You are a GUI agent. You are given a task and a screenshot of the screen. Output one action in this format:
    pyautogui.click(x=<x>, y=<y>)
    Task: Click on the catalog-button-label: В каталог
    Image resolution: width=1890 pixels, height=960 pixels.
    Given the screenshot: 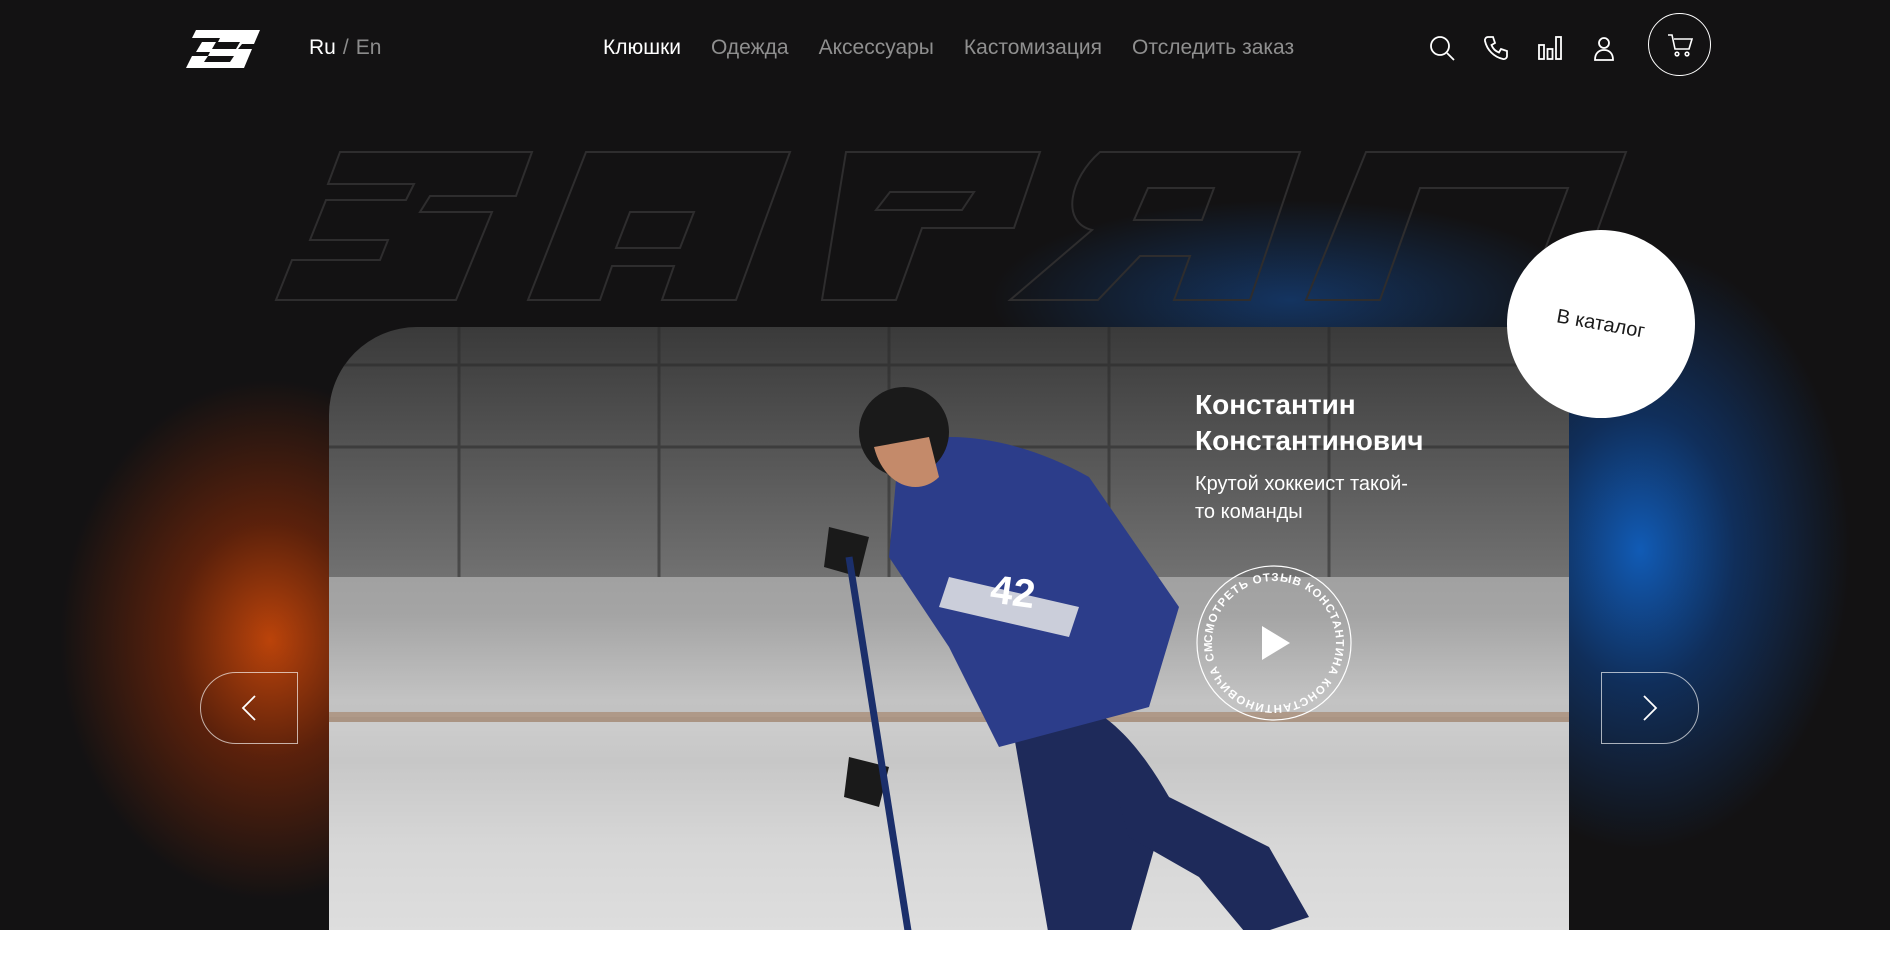 What is the action you would take?
    pyautogui.click(x=1601, y=323)
    